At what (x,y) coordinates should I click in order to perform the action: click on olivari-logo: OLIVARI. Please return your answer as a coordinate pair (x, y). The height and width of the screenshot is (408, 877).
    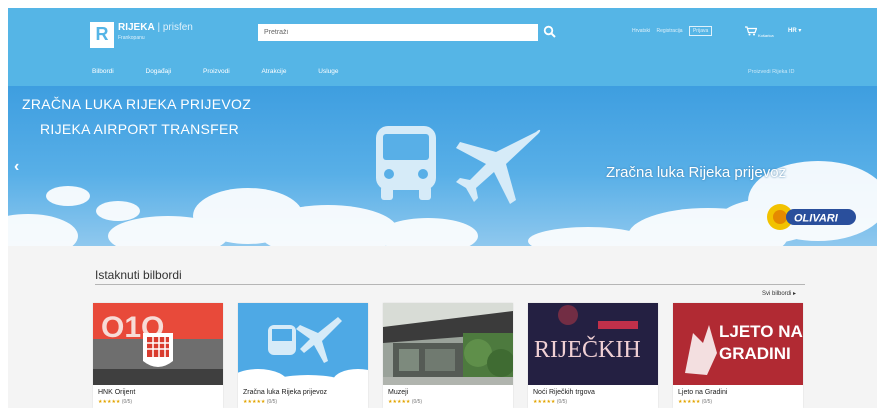
    Looking at the image, I should click on (811, 217).